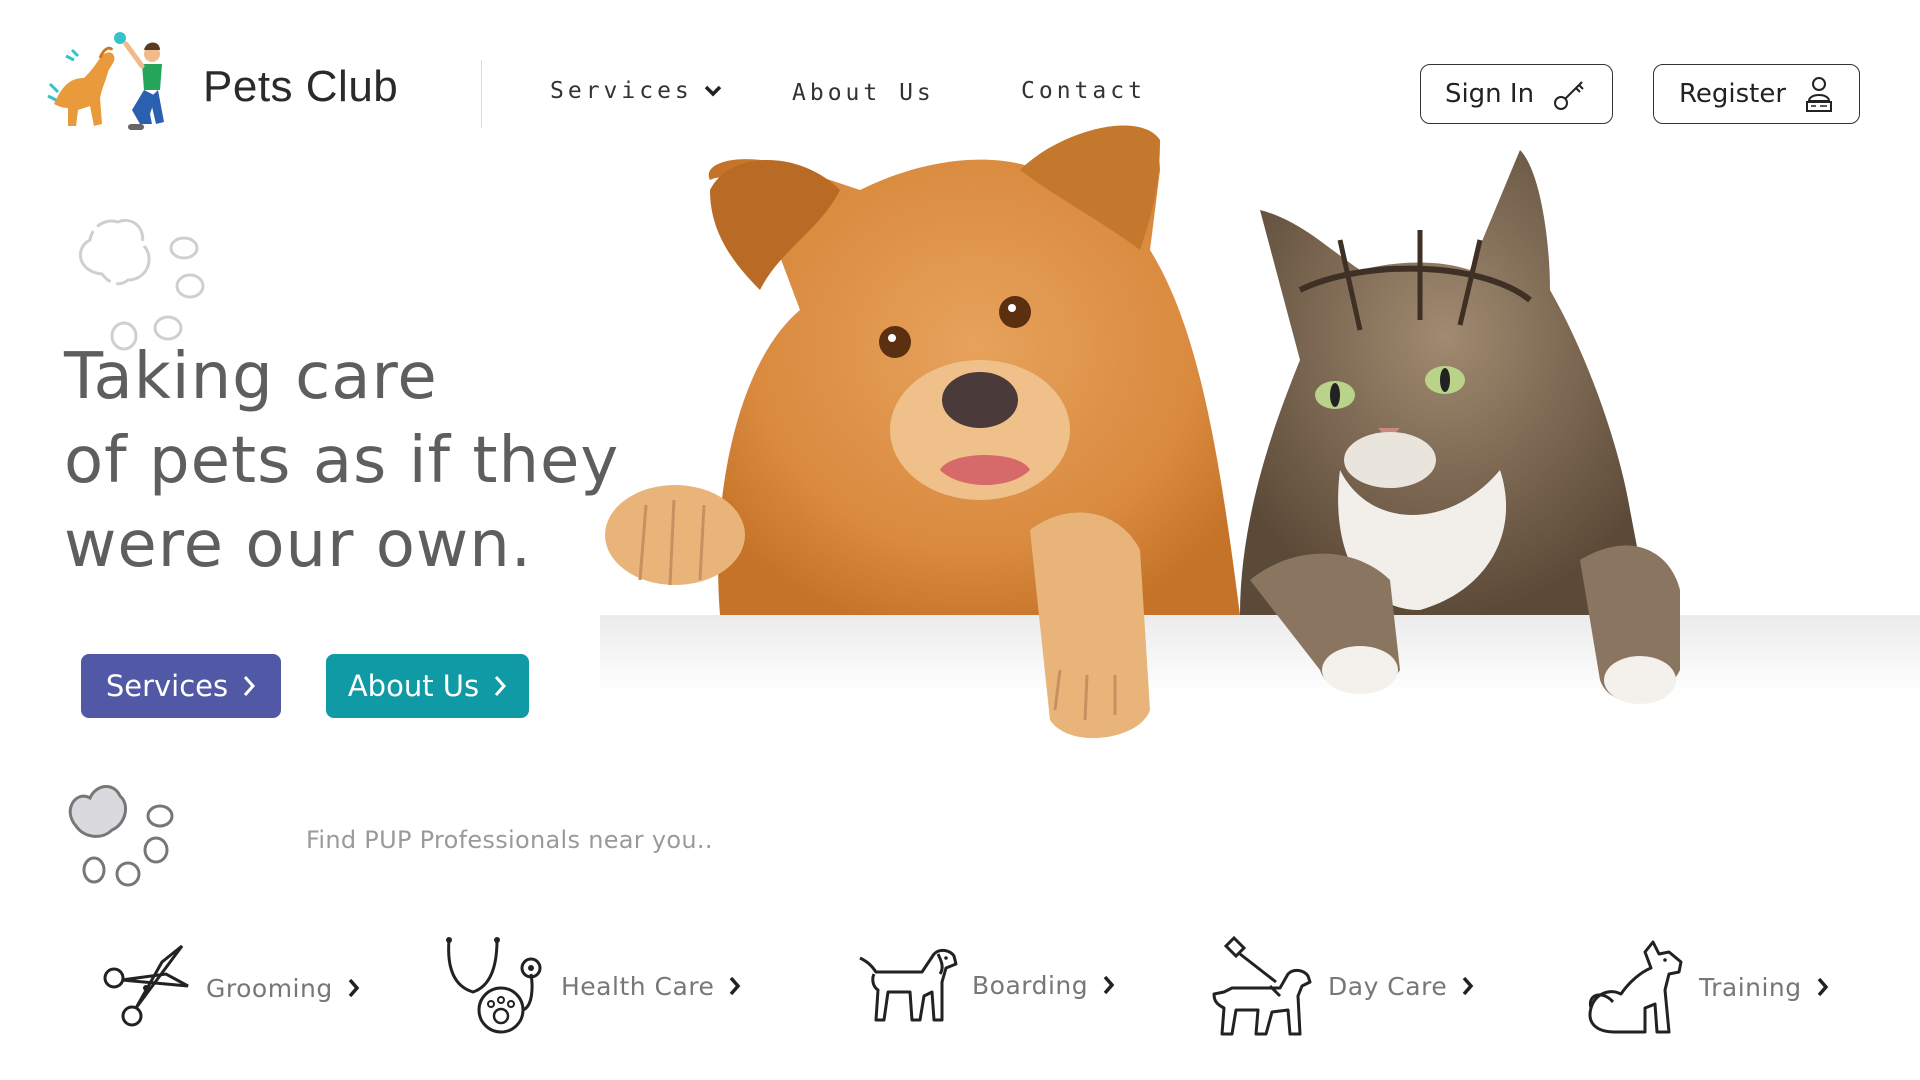 This screenshot has width=1920, height=1080. What do you see at coordinates (1489, 94) in the screenshot?
I see `sign-in-label: Sign In` at bounding box center [1489, 94].